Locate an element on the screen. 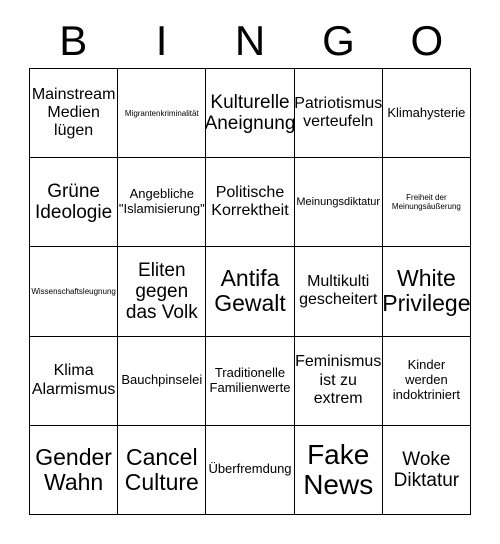 This screenshot has height=544, width=500. bingo-cell-label: Kinder werden indoktriniert is located at coordinates (426, 380).